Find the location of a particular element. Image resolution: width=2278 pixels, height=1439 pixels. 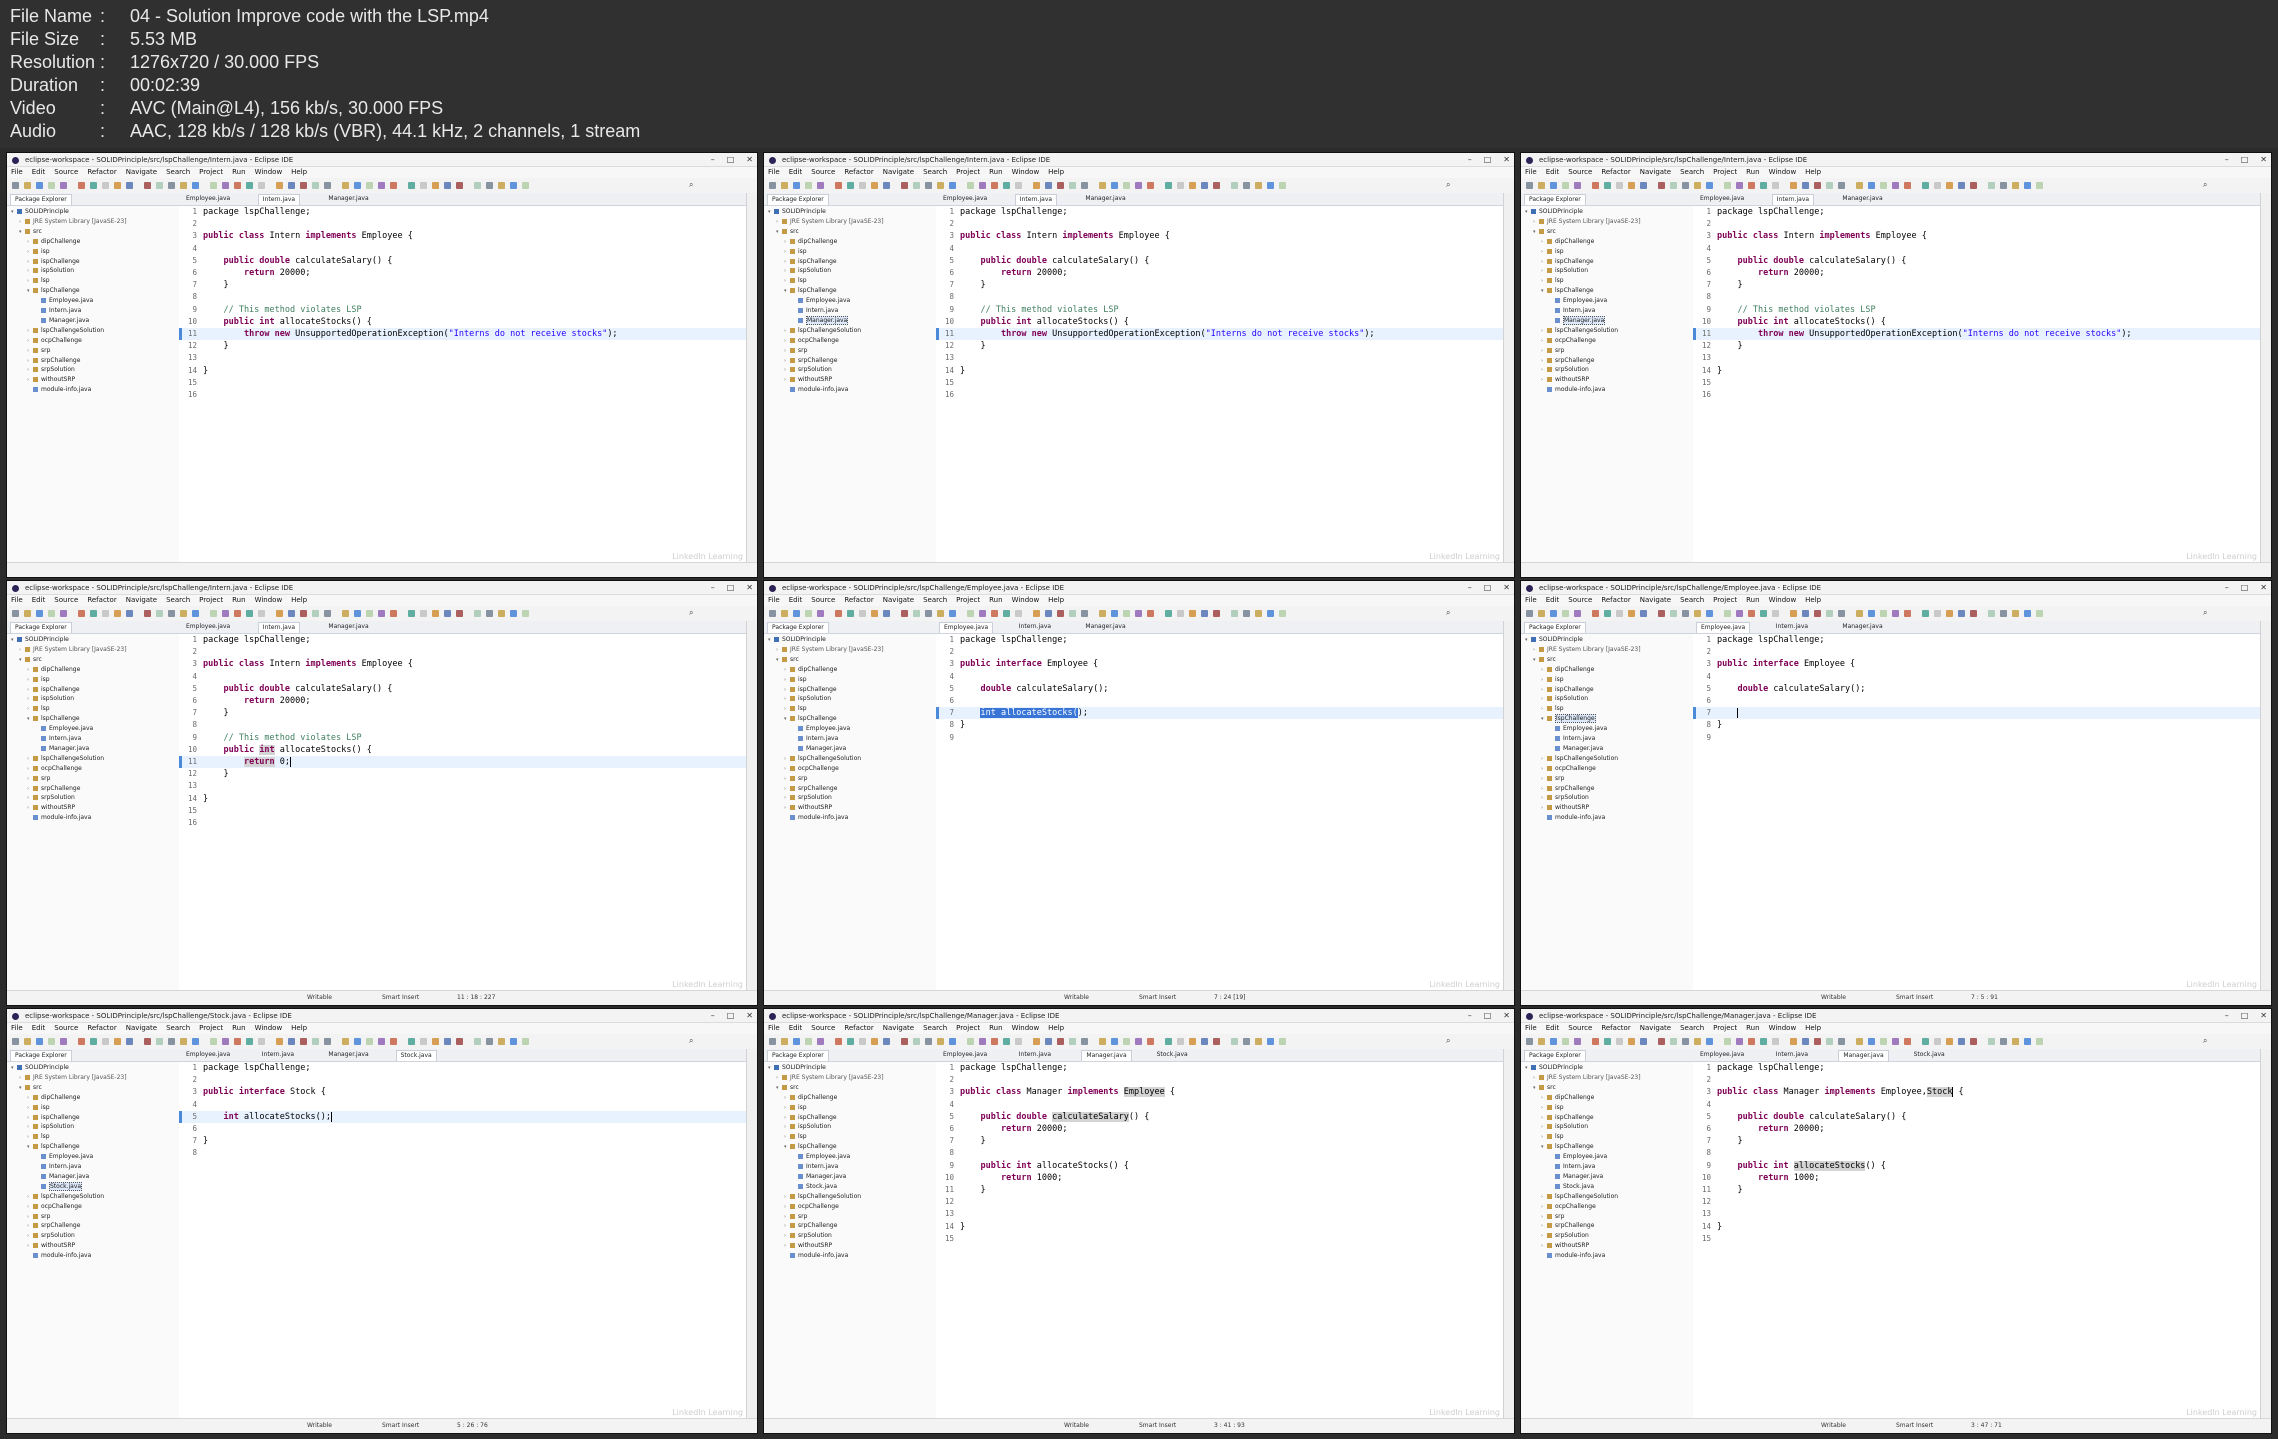

tree-item: › ispChallenge is located at coordinates (1557, 690).